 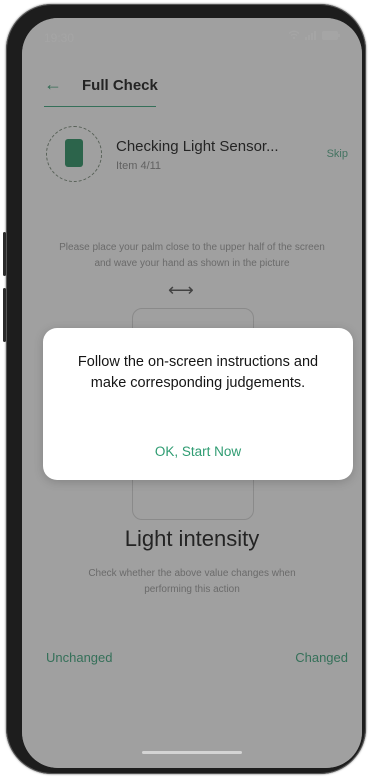 What do you see at coordinates (192, 752) in the screenshot?
I see `home-indicator` at bounding box center [192, 752].